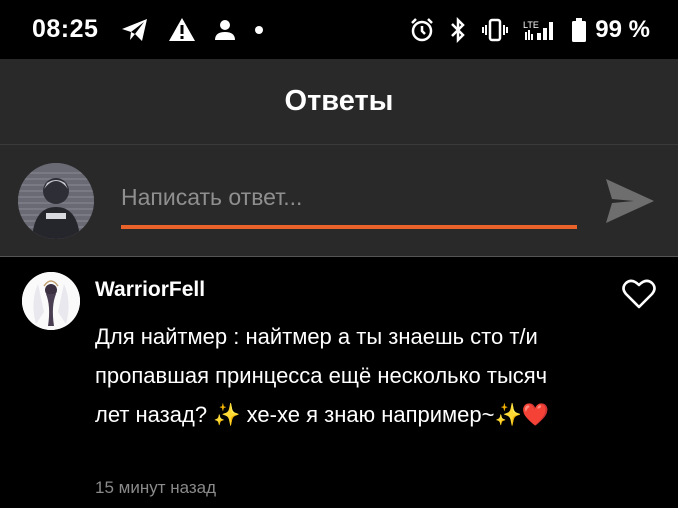 The width and height of the screenshot is (678, 508). I want to click on lte-label: LTE, so click(531, 25).